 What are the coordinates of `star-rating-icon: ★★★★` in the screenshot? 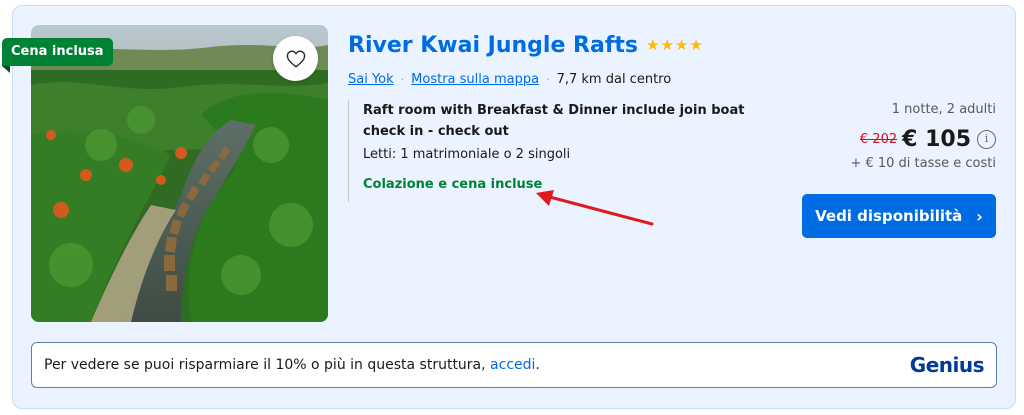 It's located at (675, 45).